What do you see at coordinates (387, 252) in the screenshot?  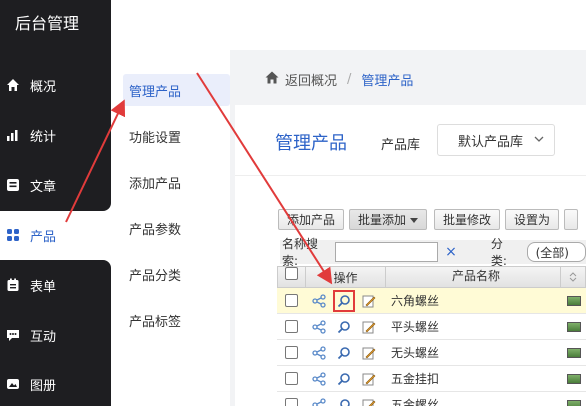 I see `name-search-input` at bounding box center [387, 252].